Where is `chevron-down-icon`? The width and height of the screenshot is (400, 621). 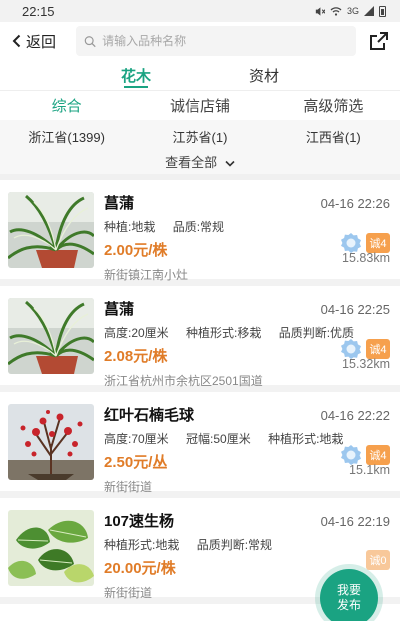 chevron-down-icon is located at coordinates (230, 163).